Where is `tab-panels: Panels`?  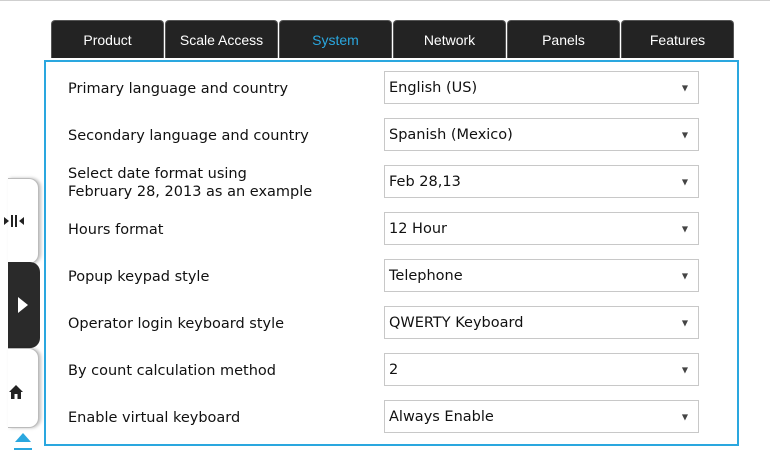
tab-panels: Panels is located at coordinates (563, 39).